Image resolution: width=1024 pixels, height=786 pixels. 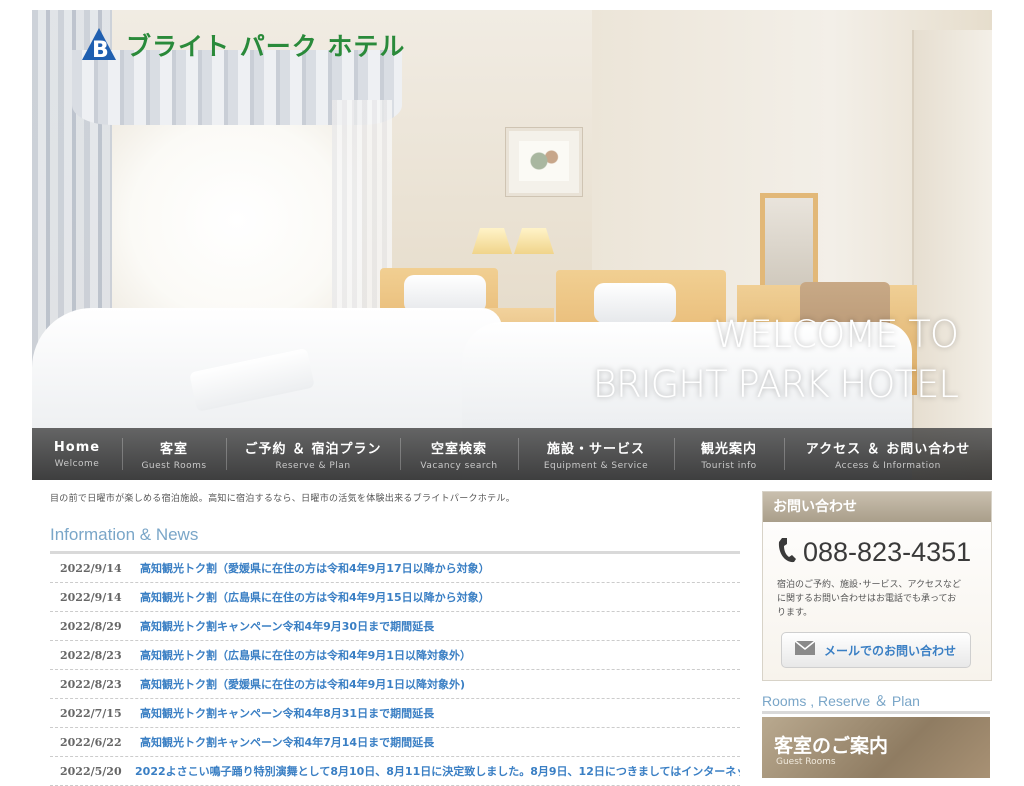 What do you see at coordinates (315, 597) in the screenshot?
I see `news-link: 高知観光トク割（広島県に在住の方は令和4年9月15日以降から対象）` at bounding box center [315, 597].